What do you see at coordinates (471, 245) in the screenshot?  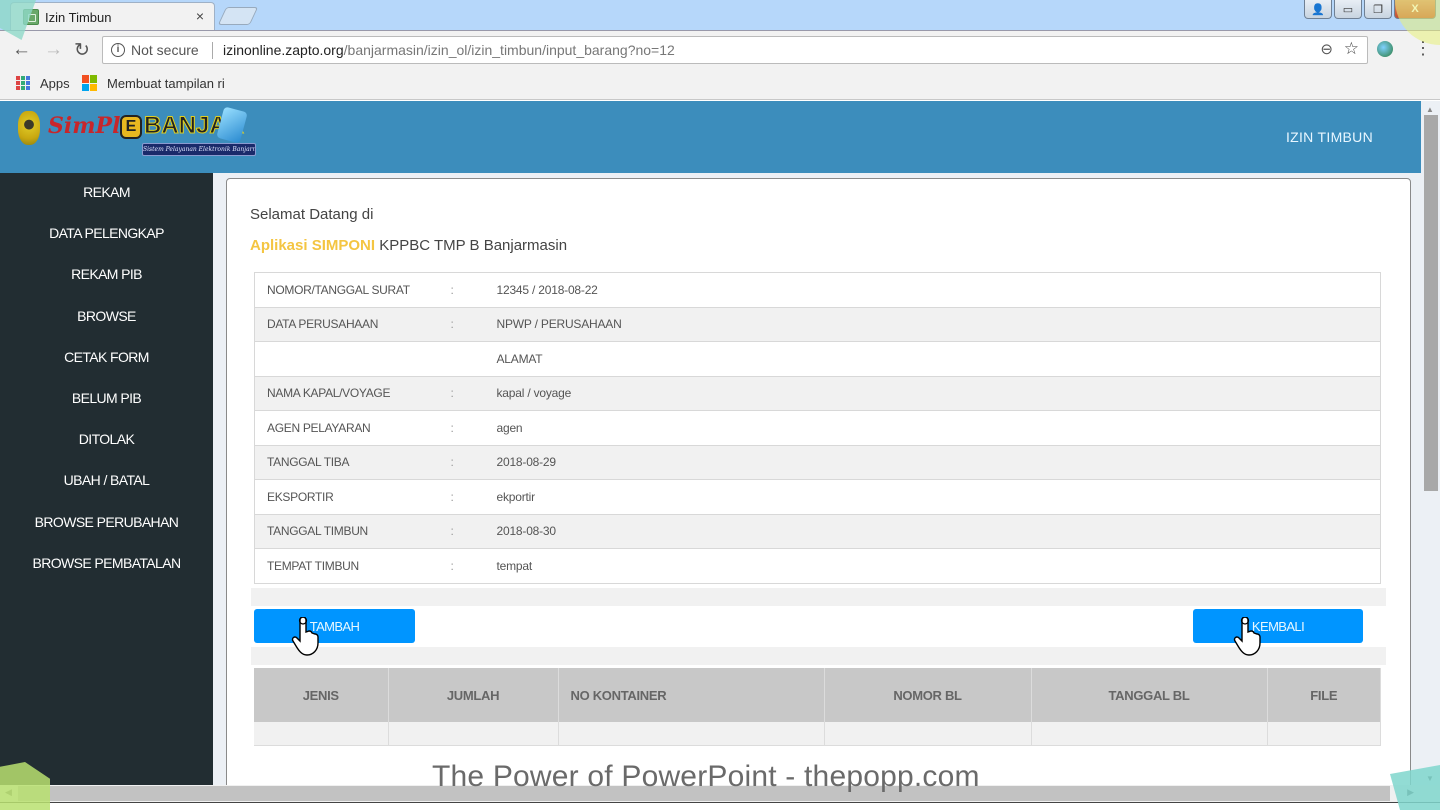 I see `app-office: KPPBC TMP B Banjarmasin` at bounding box center [471, 245].